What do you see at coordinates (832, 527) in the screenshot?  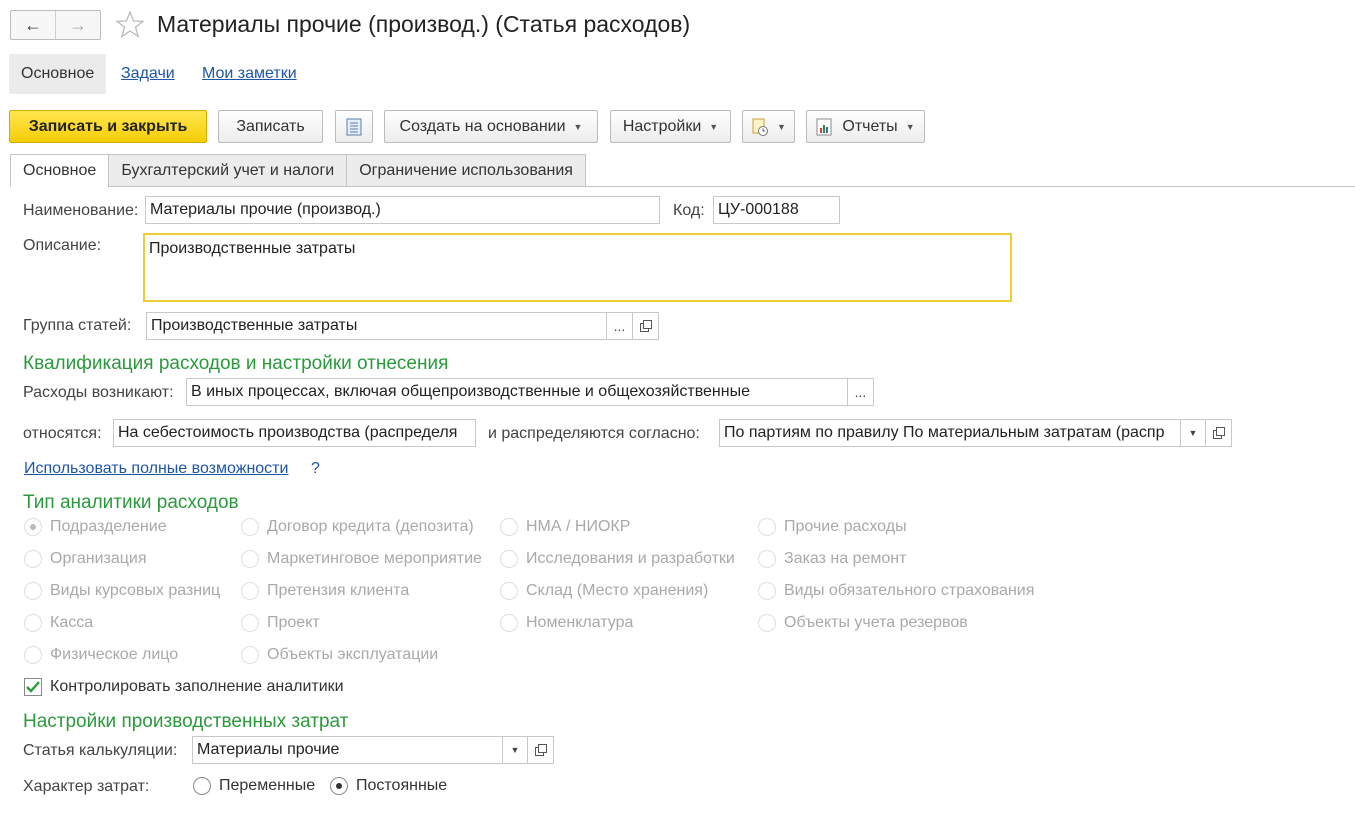 I see `analytics-radio: Прочие расходы` at bounding box center [832, 527].